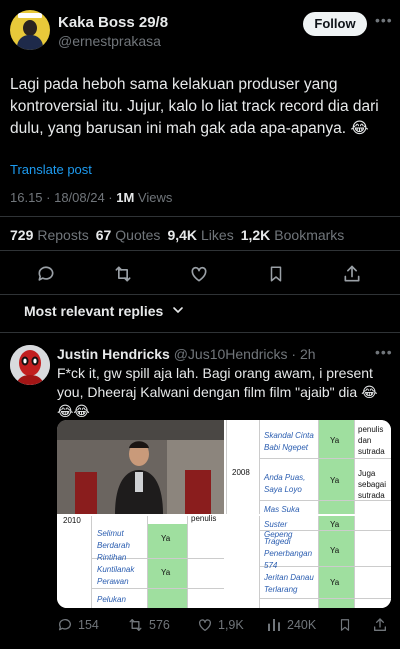 The height and width of the screenshot is (649, 400). I want to click on reply-author: Justin Hendricks @Jus10Hendricks · 2h, so click(186, 354).